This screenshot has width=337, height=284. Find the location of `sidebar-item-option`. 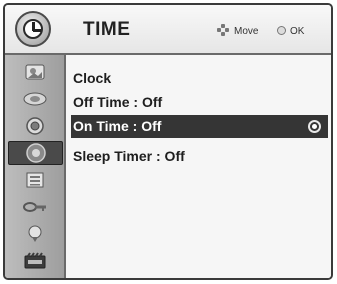

sidebar-item-option is located at coordinates (35, 180).